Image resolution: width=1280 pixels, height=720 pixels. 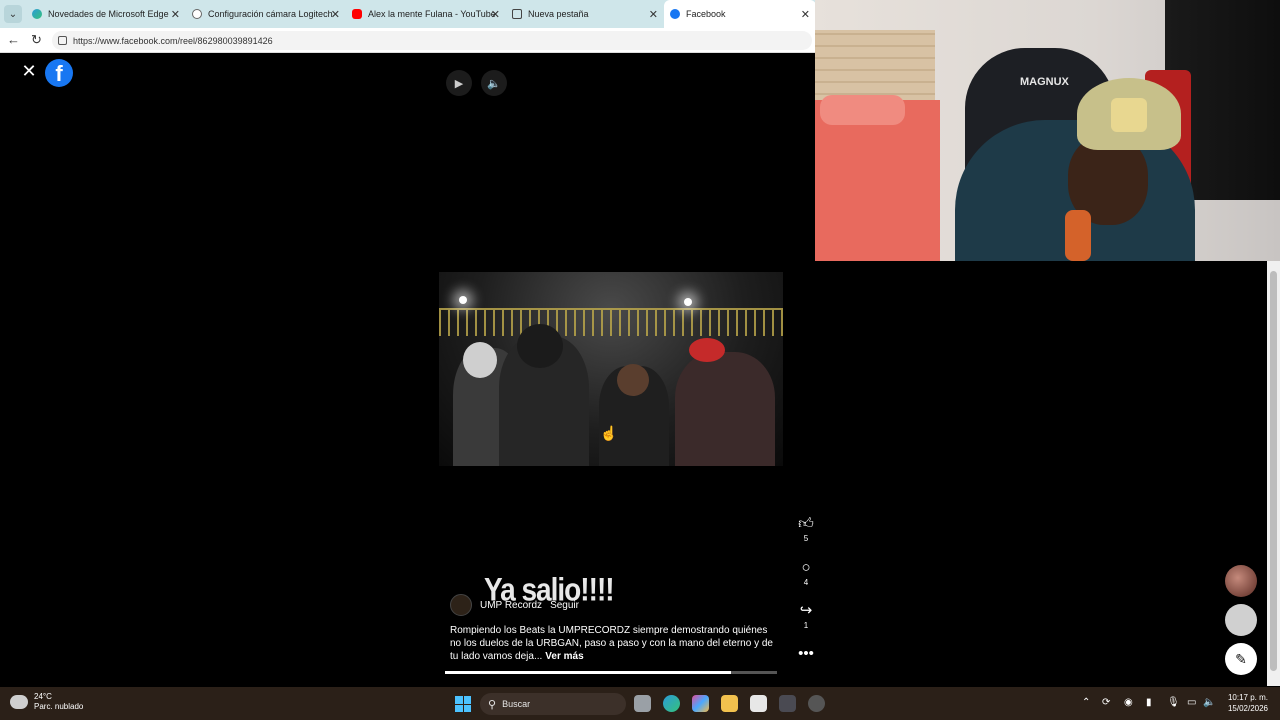 I want to click on edge-icon, so click(x=37, y=14).